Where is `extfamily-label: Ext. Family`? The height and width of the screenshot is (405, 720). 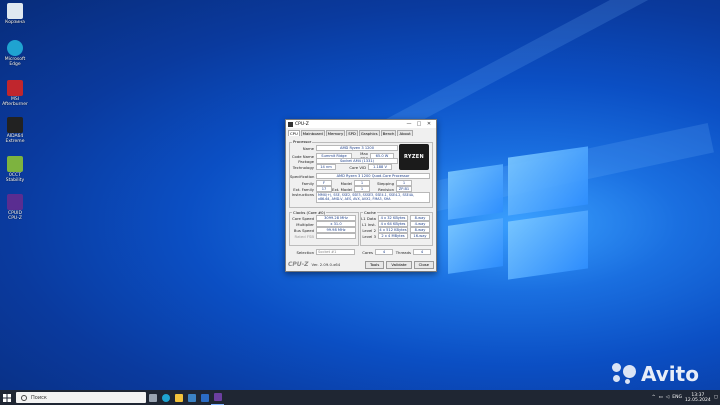 extfamily-label: Ext. Family is located at coordinates (303, 189).